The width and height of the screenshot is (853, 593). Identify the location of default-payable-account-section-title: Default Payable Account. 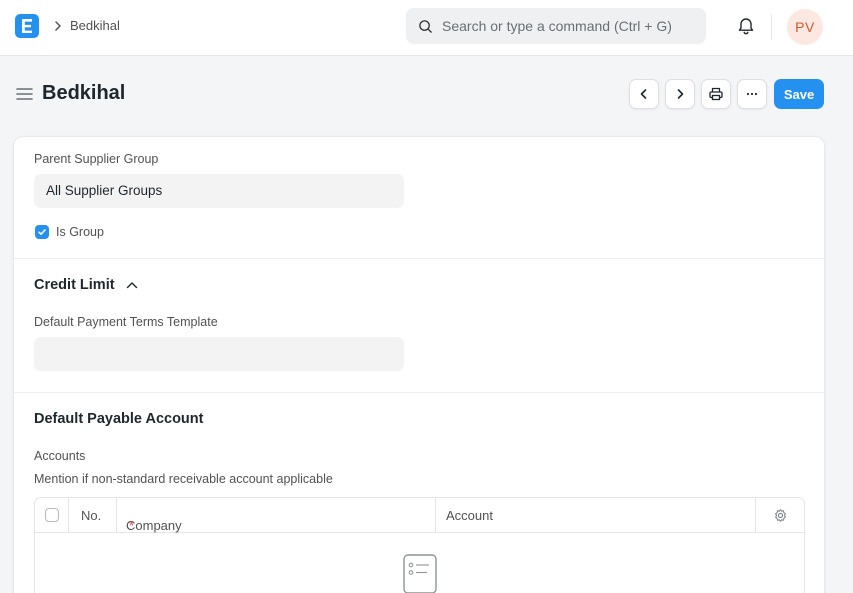
(119, 419).